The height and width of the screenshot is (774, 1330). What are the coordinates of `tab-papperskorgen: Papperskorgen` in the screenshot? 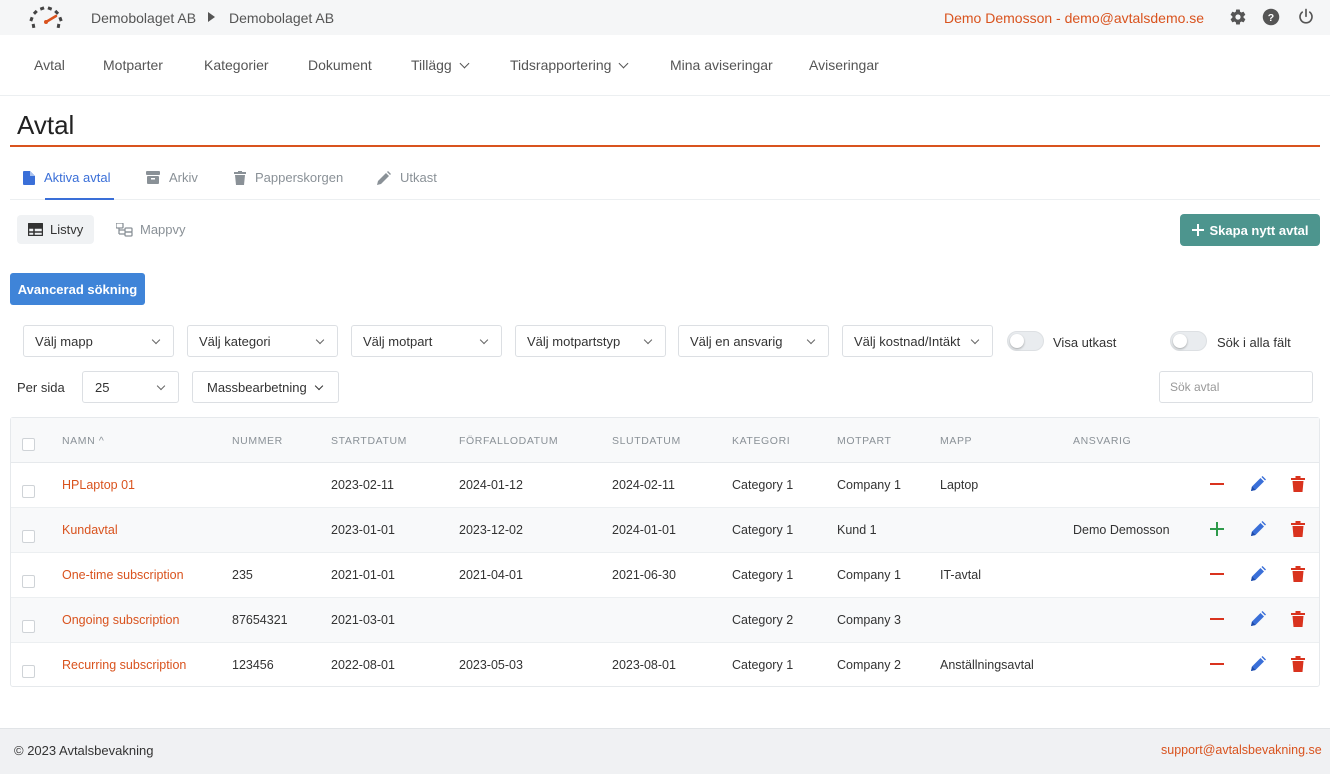 It's located at (288, 177).